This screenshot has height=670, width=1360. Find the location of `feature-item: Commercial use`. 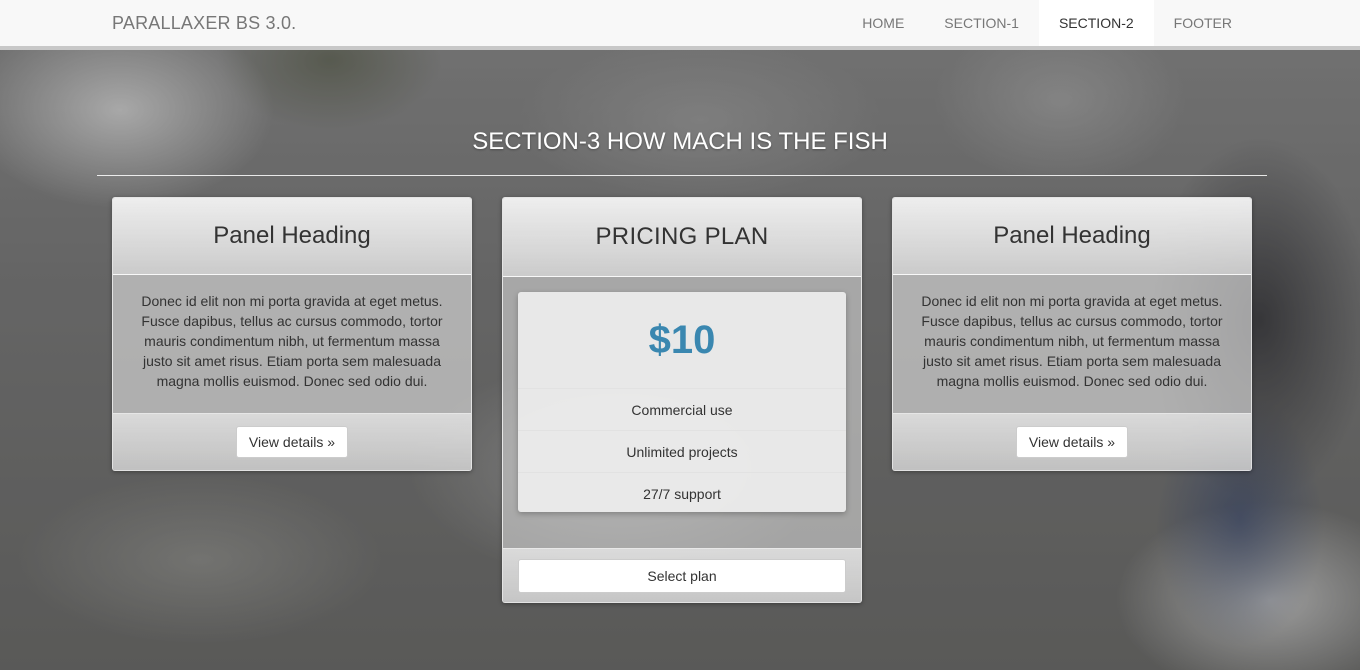

feature-item: Commercial use is located at coordinates (682, 410).